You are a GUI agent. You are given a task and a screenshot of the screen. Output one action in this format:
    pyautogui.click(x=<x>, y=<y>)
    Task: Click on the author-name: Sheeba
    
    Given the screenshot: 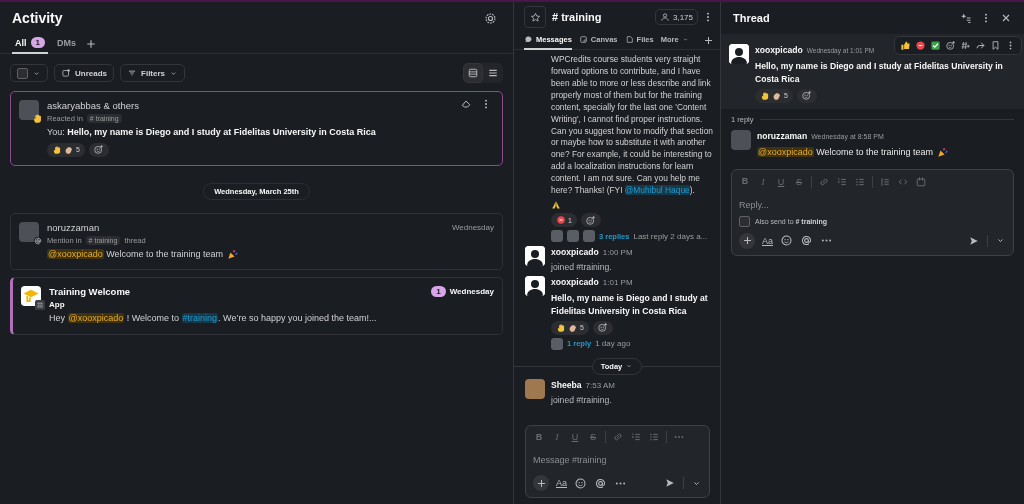 What is the action you would take?
    pyautogui.click(x=566, y=385)
    